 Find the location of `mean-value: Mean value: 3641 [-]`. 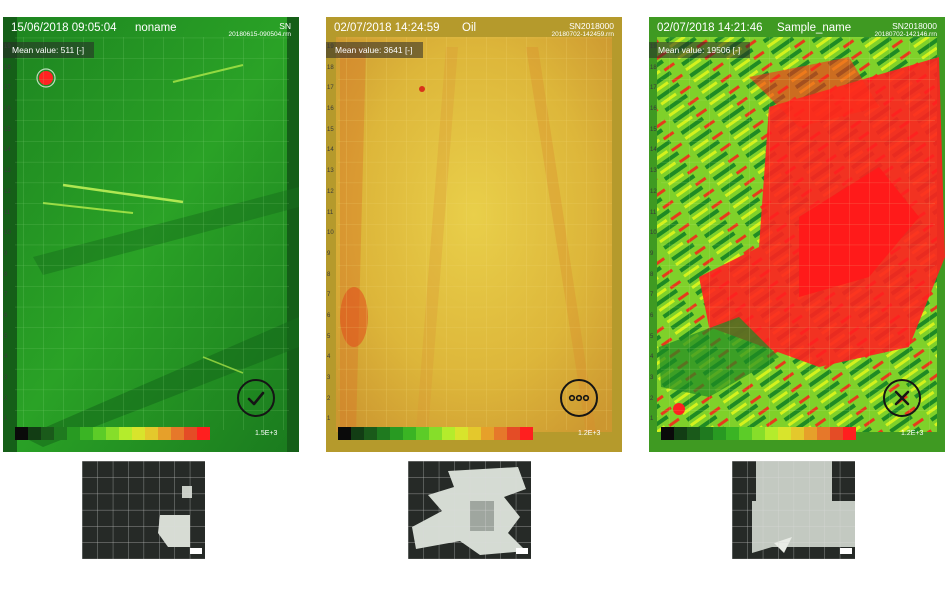

mean-value: Mean value: 3641 [-] is located at coordinates (374, 50).